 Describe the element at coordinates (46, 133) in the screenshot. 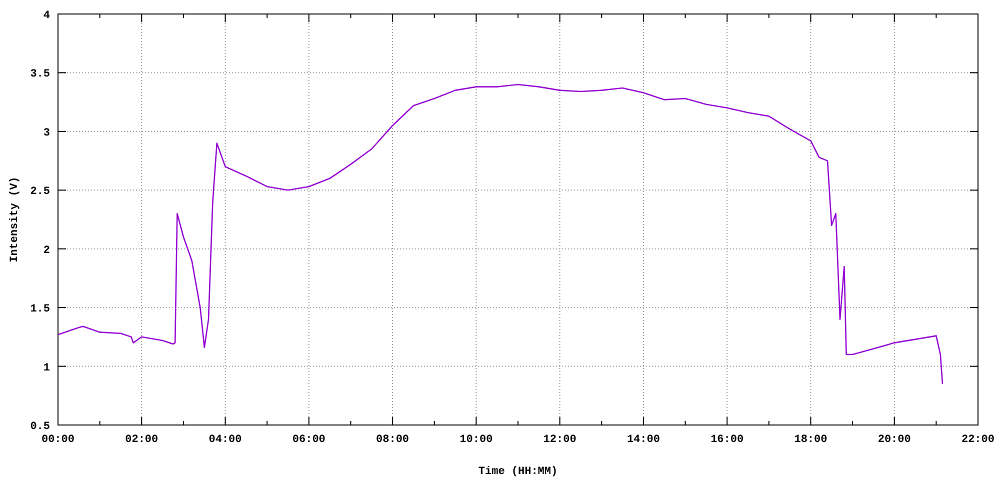

I see `tick-label: 3` at that location.